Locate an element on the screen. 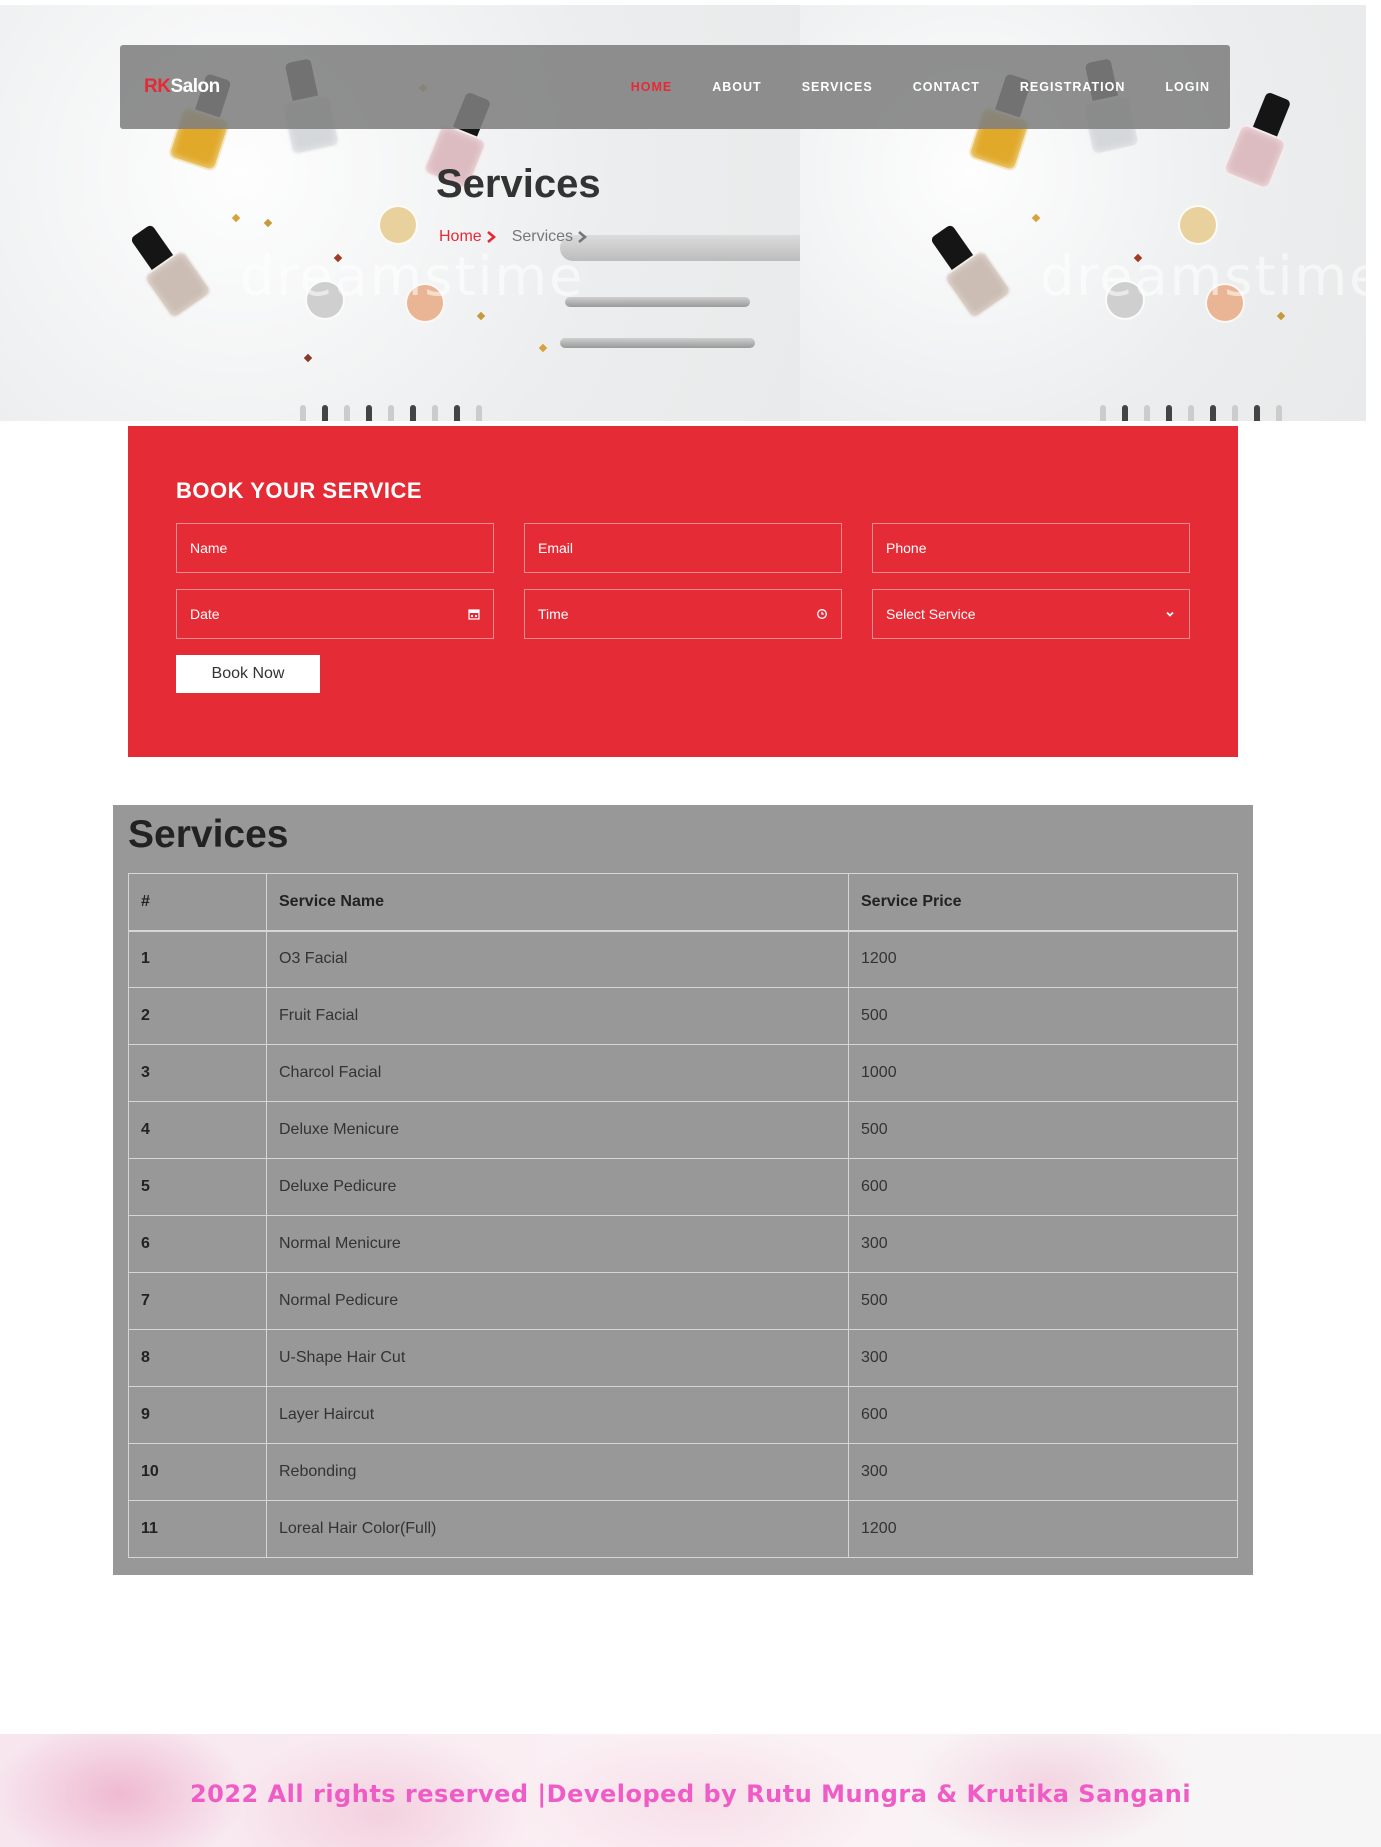 This screenshot has width=1381, height=1847. breadcrumb: Home Services is located at coordinates (514, 237).